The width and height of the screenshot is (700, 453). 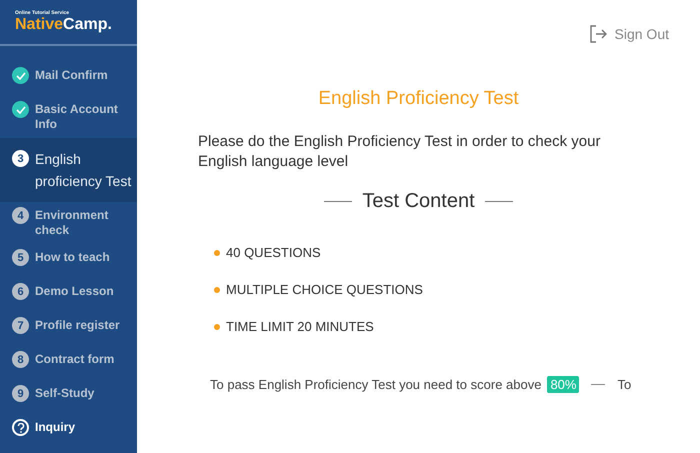 I want to click on pass-note: To, so click(x=624, y=384).